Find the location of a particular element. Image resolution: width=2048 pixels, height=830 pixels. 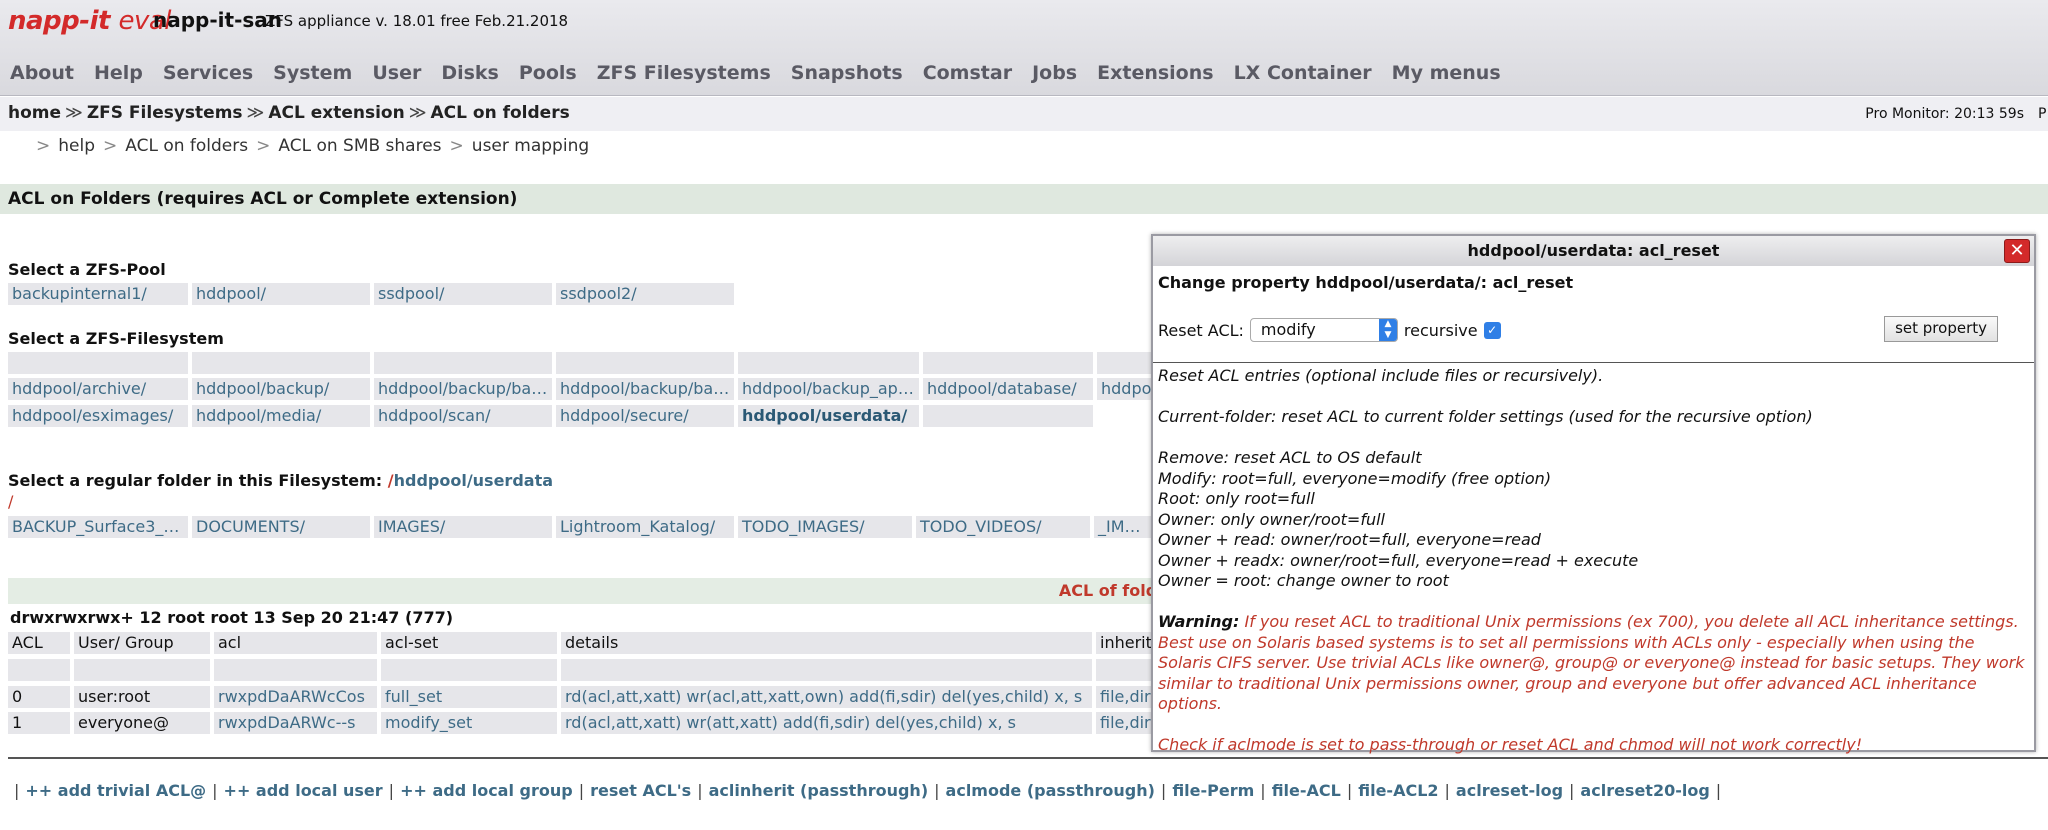

acl-set-link: full_set is located at coordinates (469, 697).